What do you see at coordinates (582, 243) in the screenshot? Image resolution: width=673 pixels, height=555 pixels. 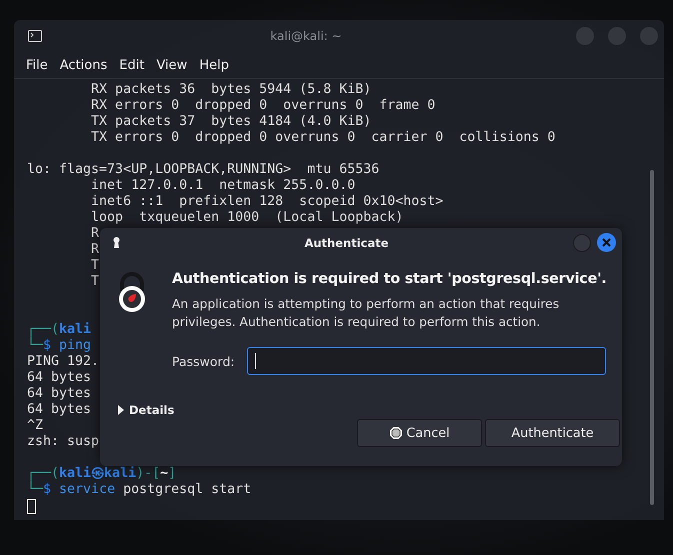 I see `minimize-button` at bounding box center [582, 243].